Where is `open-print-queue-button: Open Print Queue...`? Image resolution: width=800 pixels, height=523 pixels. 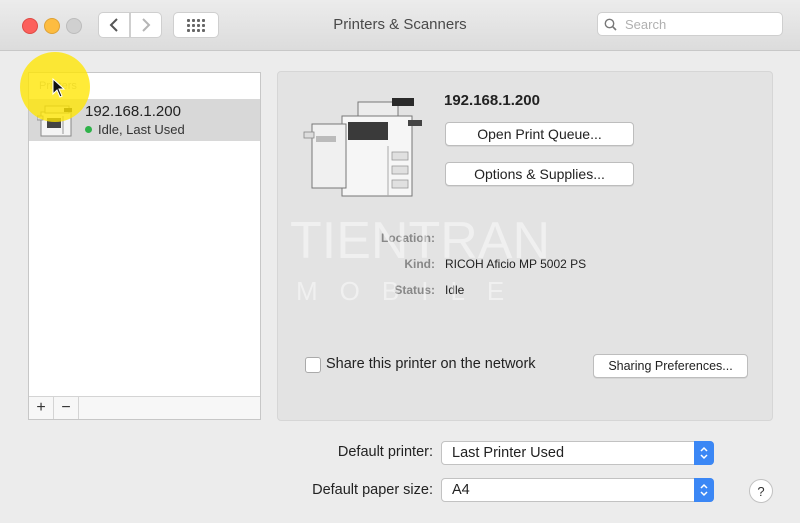 open-print-queue-button: Open Print Queue... is located at coordinates (539, 134).